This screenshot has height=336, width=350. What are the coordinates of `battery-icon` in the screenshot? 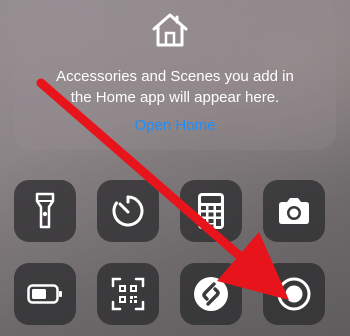 It's located at (44, 294).